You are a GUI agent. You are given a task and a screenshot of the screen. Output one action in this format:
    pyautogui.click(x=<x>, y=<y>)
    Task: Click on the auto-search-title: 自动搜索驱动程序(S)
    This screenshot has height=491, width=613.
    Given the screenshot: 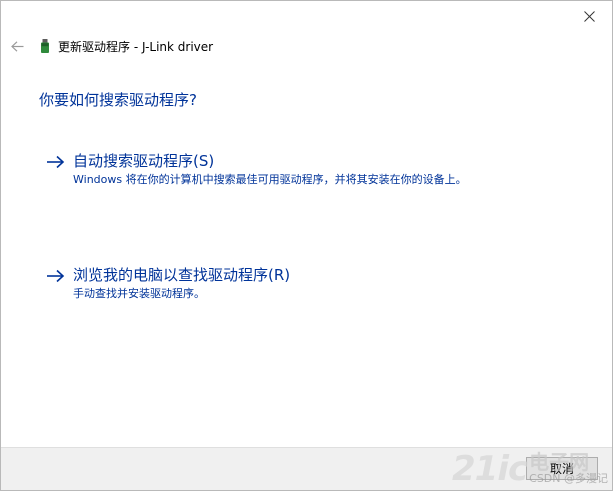 What is the action you would take?
    pyautogui.click(x=144, y=161)
    